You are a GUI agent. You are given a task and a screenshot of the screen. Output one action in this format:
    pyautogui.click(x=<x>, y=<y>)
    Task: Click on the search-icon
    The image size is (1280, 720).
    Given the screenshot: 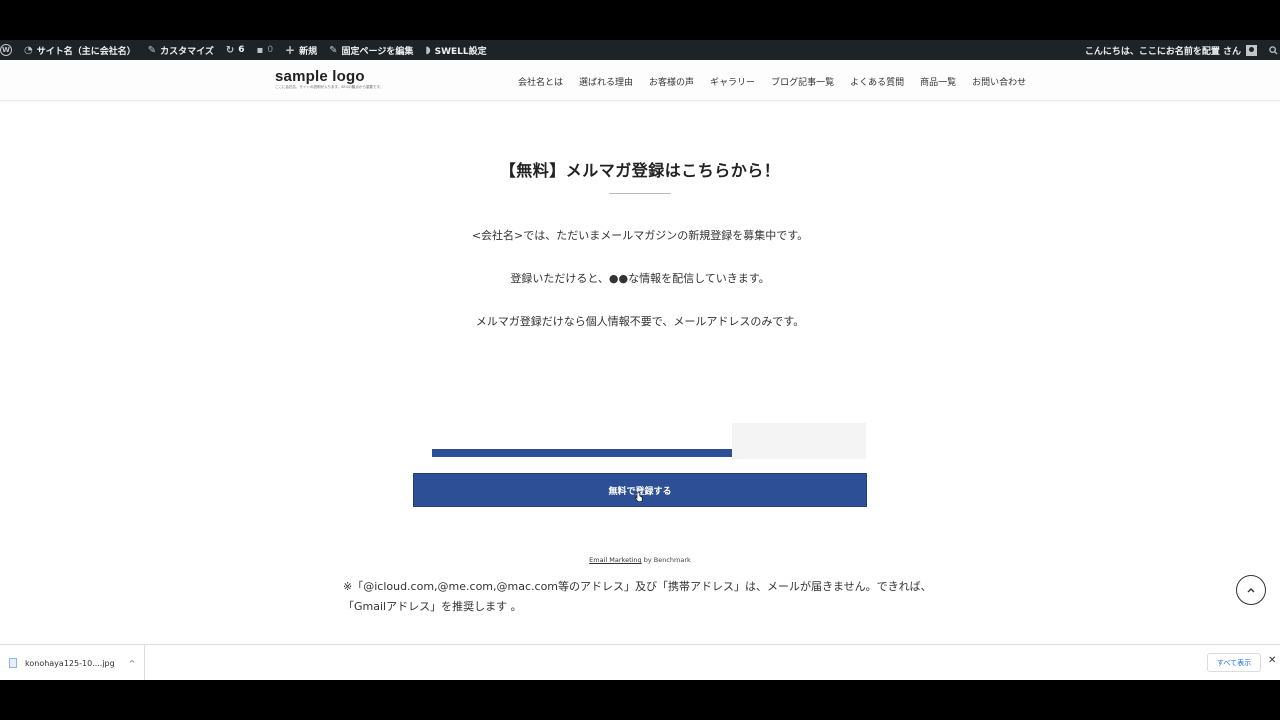 What is the action you would take?
    pyautogui.click(x=1273, y=50)
    